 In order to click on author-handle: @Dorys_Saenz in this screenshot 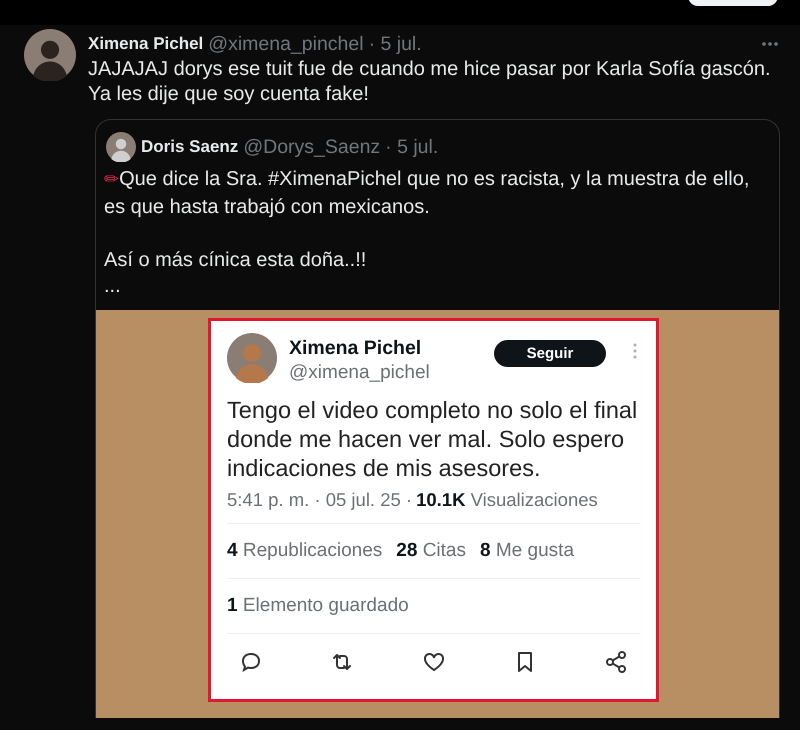, I will do `click(311, 147)`.